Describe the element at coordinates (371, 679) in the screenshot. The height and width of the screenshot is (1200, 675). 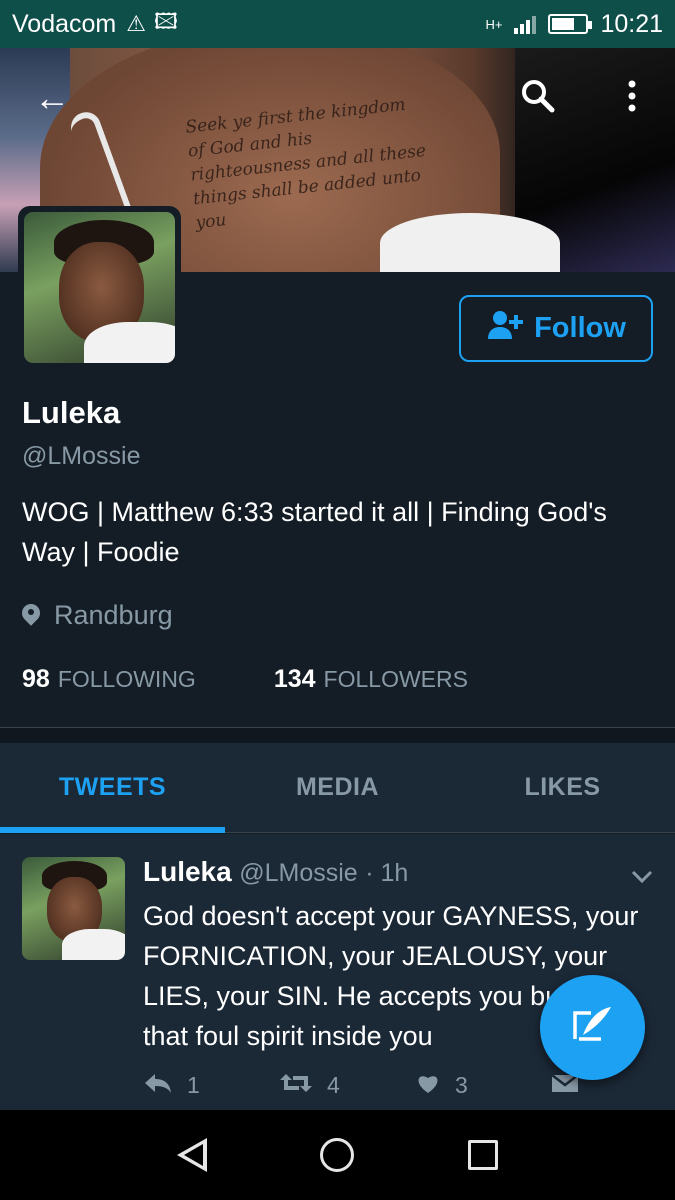
I see `followers-stat: 134 FOLLOWERS` at that location.